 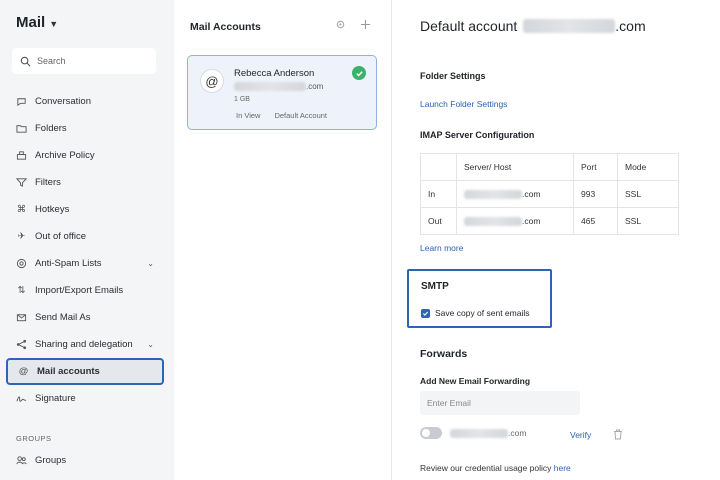 I want to click on table-cell: Out, so click(x=438, y=221).